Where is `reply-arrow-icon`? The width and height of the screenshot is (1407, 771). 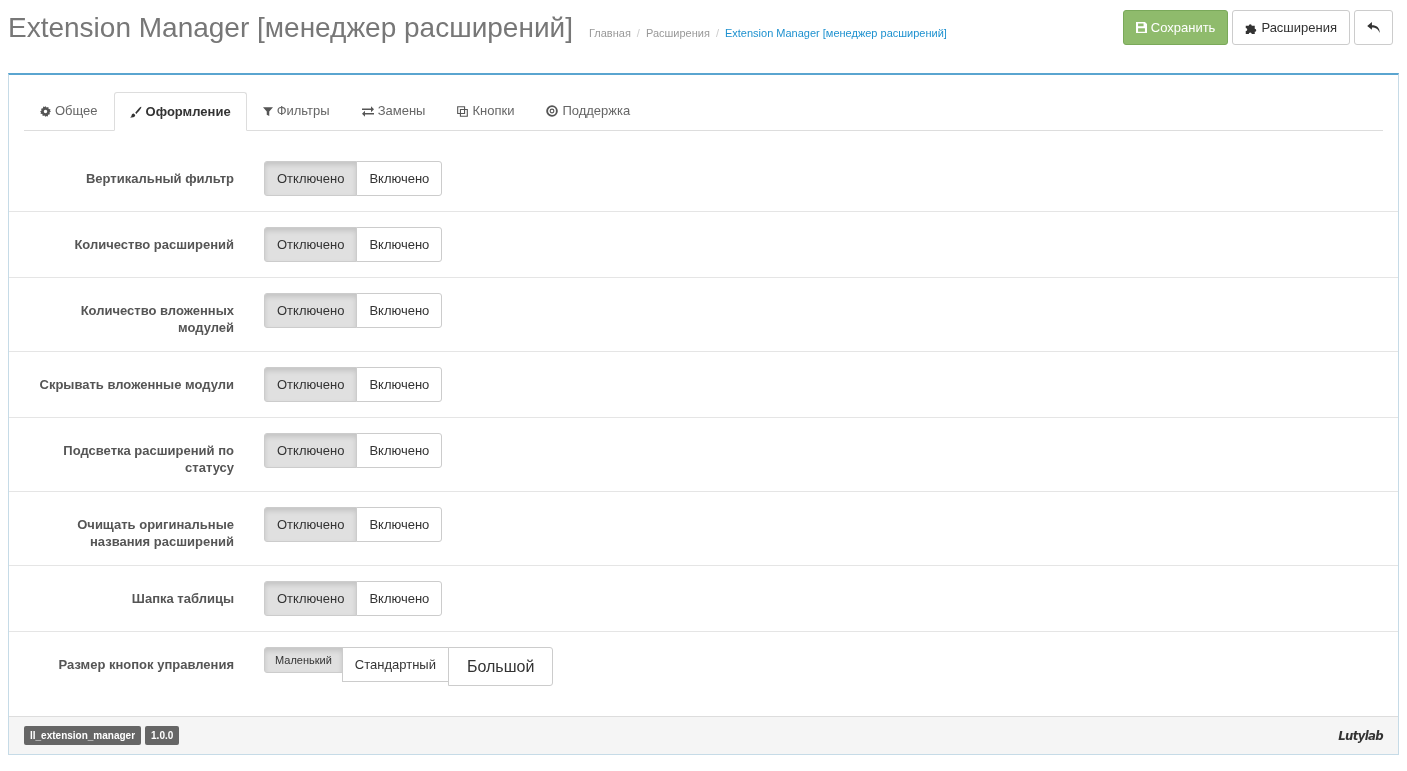 reply-arrow-icon is located at coordinates (1373, 27).